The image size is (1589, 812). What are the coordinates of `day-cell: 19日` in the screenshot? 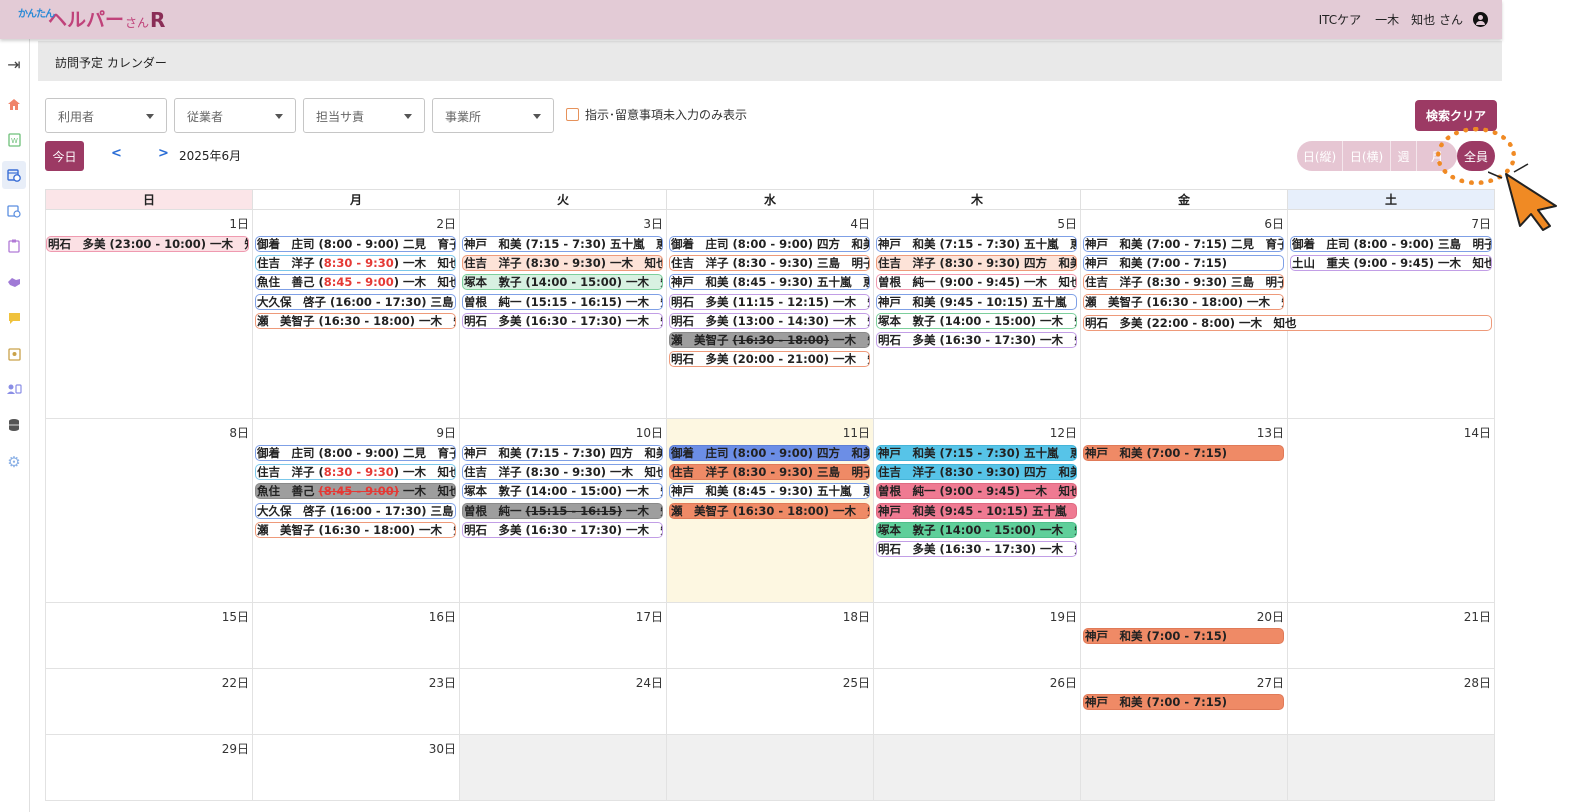 It's located at (976, 636).